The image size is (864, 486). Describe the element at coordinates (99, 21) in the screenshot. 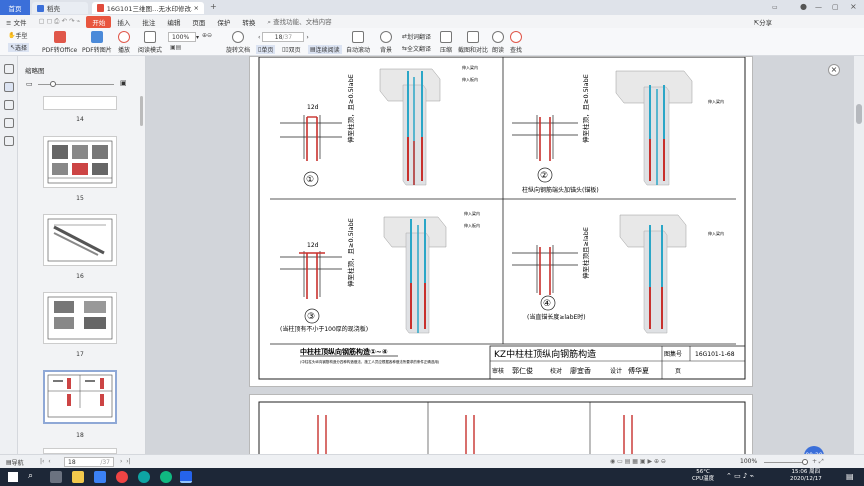

I see `menu-start: 开始` at that location.